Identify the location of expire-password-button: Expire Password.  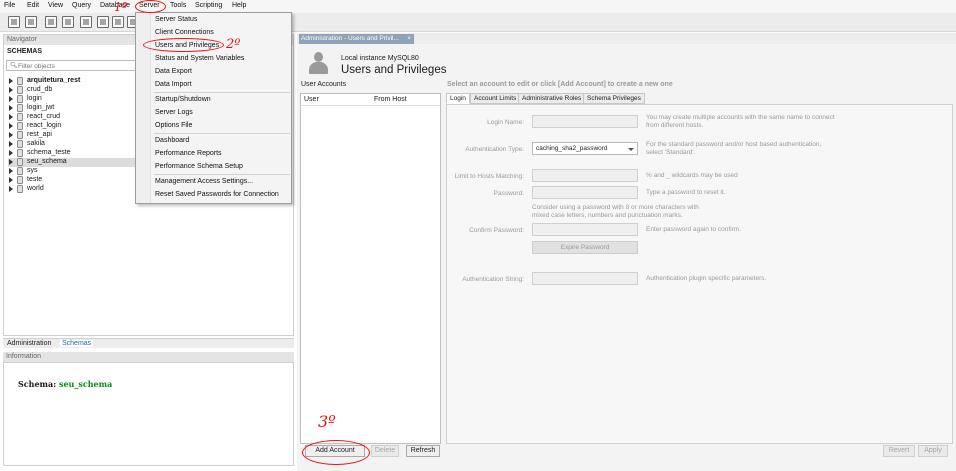
(585, 247).